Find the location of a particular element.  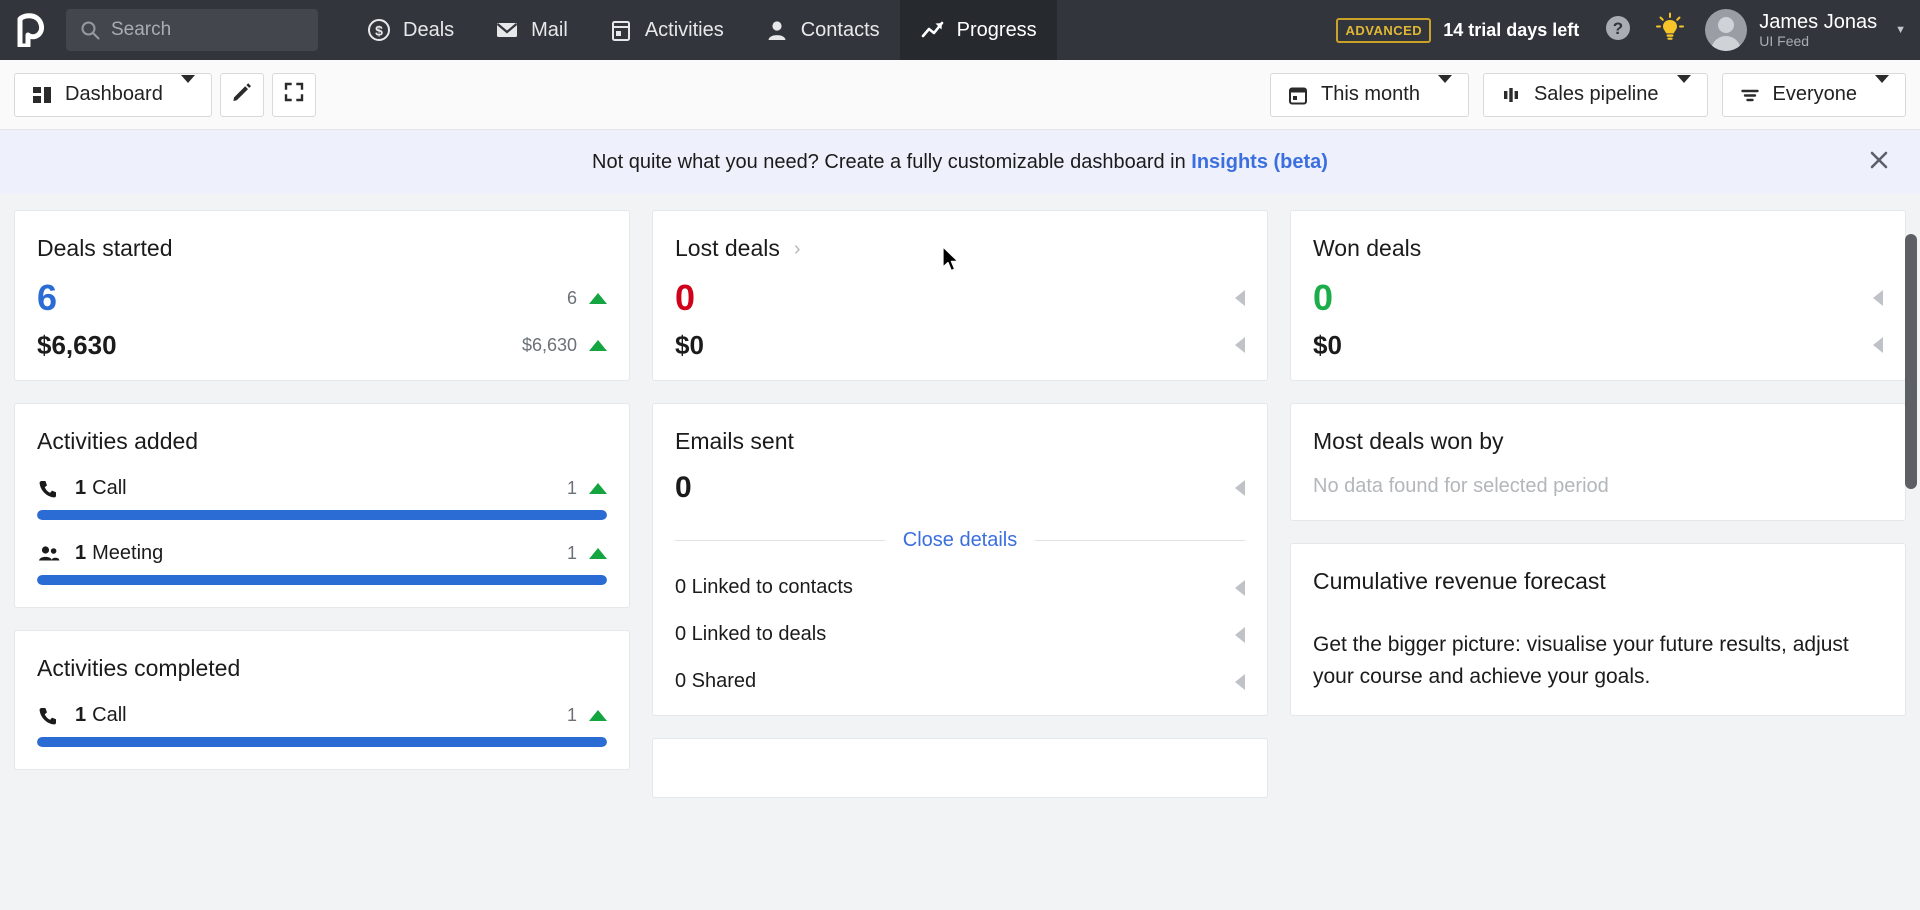

deals-started-count-row: 6 6 is located at coordinates (322, 298).